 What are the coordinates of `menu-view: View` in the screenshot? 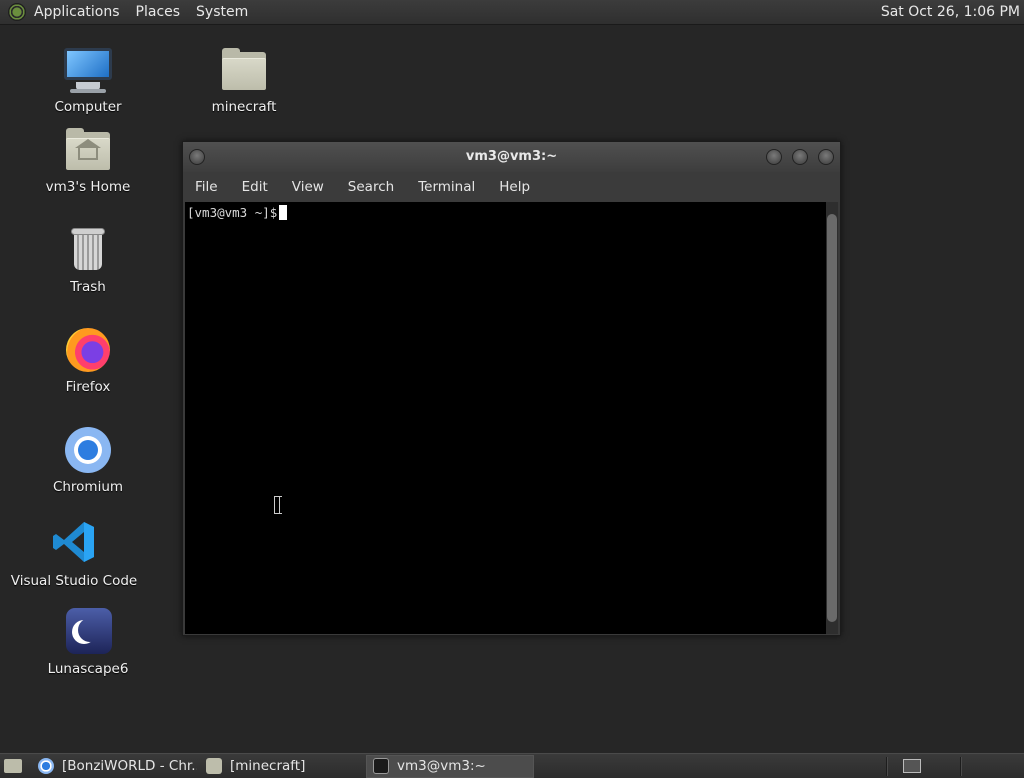 It's located at (308, 187).